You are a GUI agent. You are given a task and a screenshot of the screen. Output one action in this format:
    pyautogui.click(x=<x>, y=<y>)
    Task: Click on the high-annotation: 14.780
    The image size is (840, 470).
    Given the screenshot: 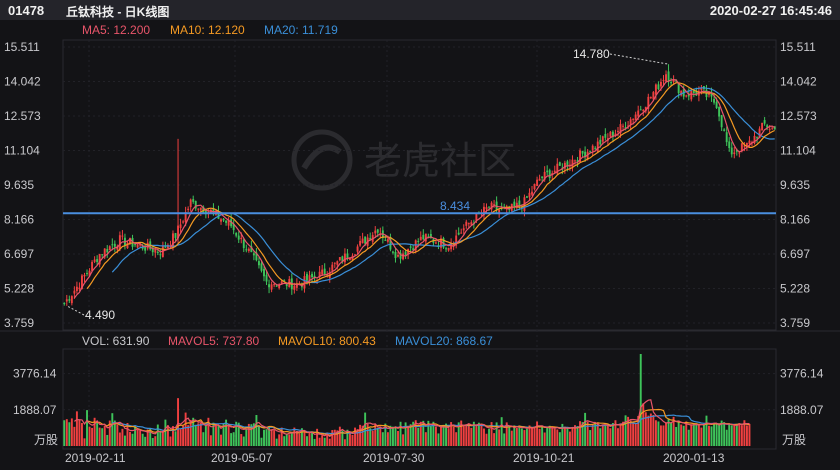 What is the action you would take?
    pyautogui.click(x=591, y=54)
    